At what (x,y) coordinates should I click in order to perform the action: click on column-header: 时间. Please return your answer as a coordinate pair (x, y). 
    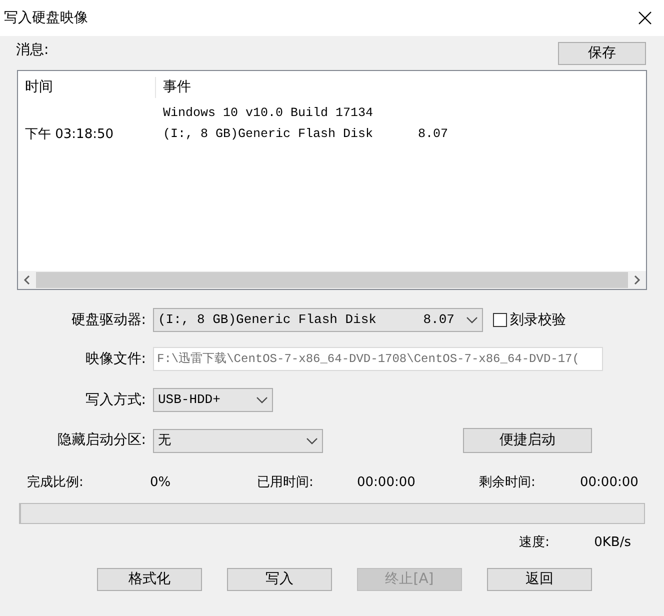
    Looking at the image, I should click on (87, 87).